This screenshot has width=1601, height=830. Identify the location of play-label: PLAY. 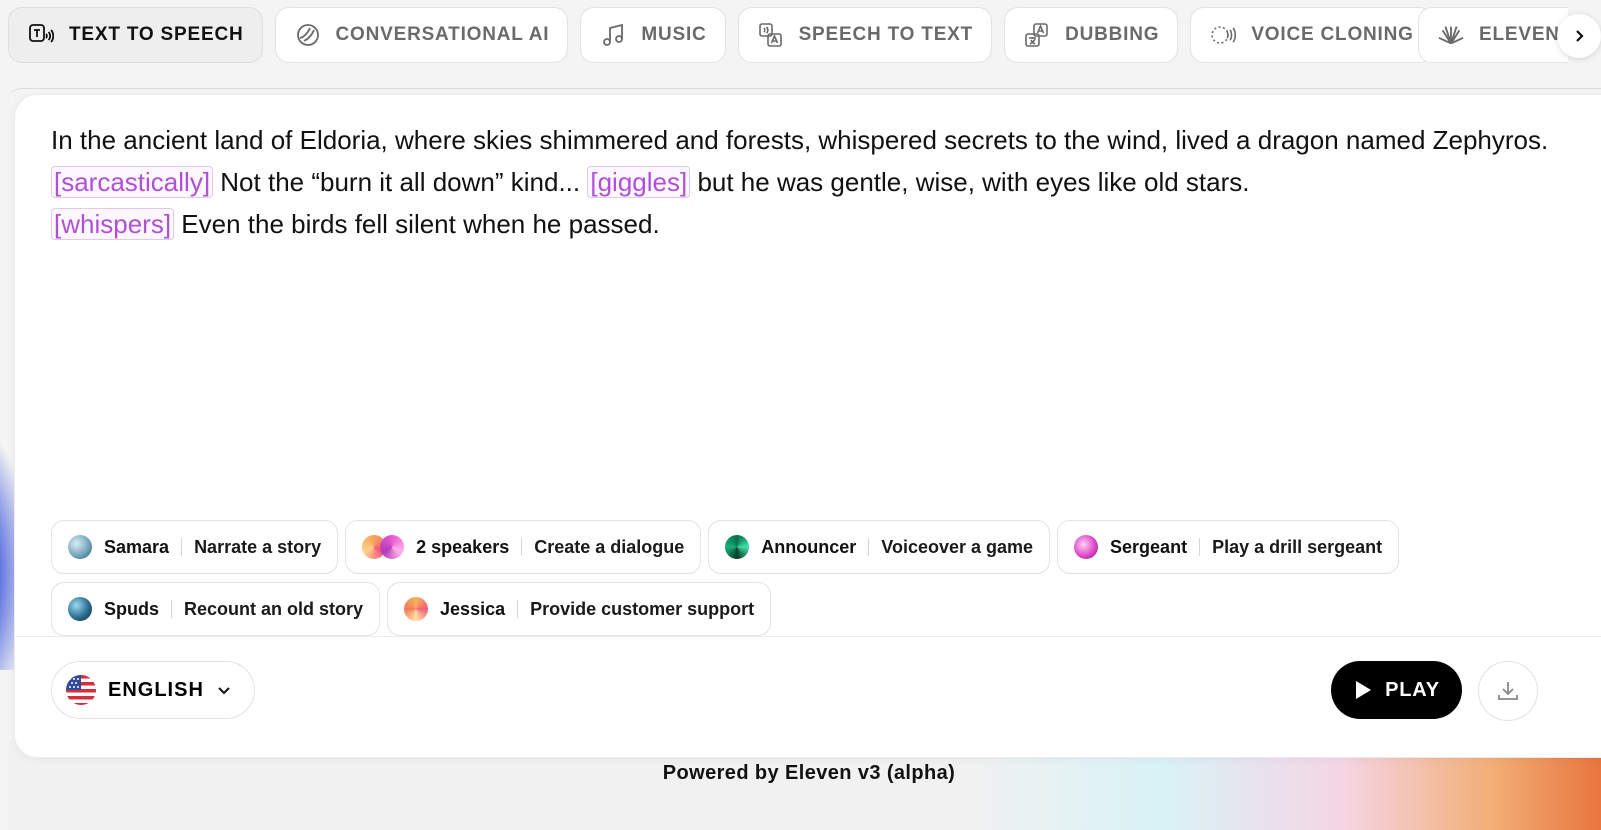
(1412, 689).